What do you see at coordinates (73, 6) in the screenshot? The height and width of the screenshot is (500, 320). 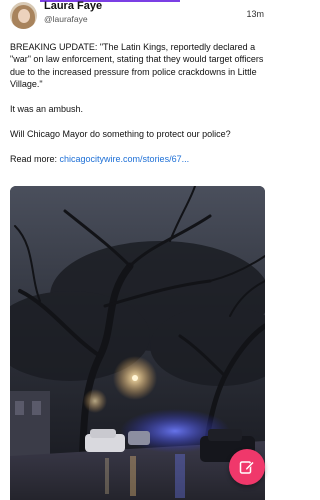 I see `author-name: Laura Faye` at bounding box center [73, 6].